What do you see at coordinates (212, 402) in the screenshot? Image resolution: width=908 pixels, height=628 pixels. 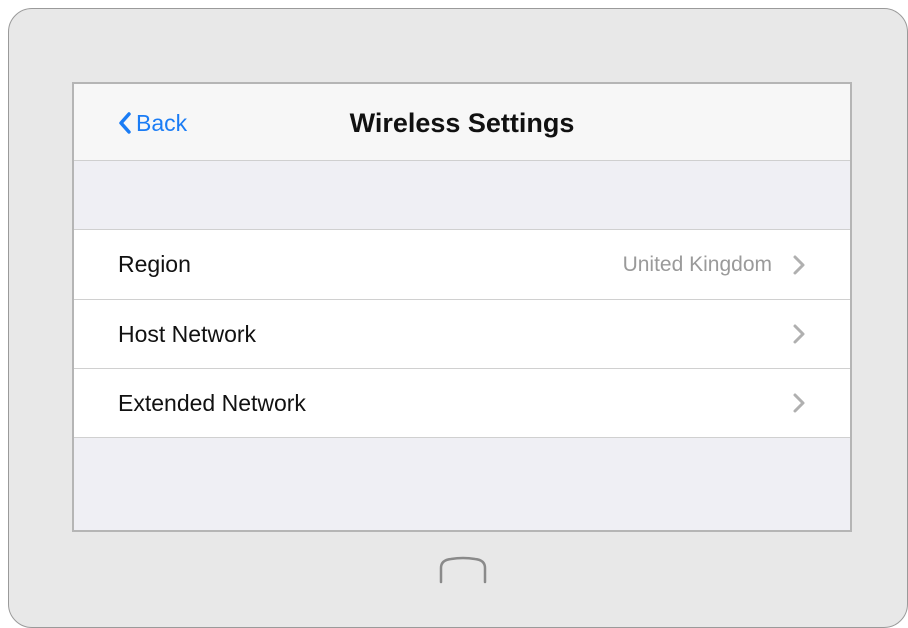 I see `extended-network-label: Extended Network` at bounding box center [212, 402].